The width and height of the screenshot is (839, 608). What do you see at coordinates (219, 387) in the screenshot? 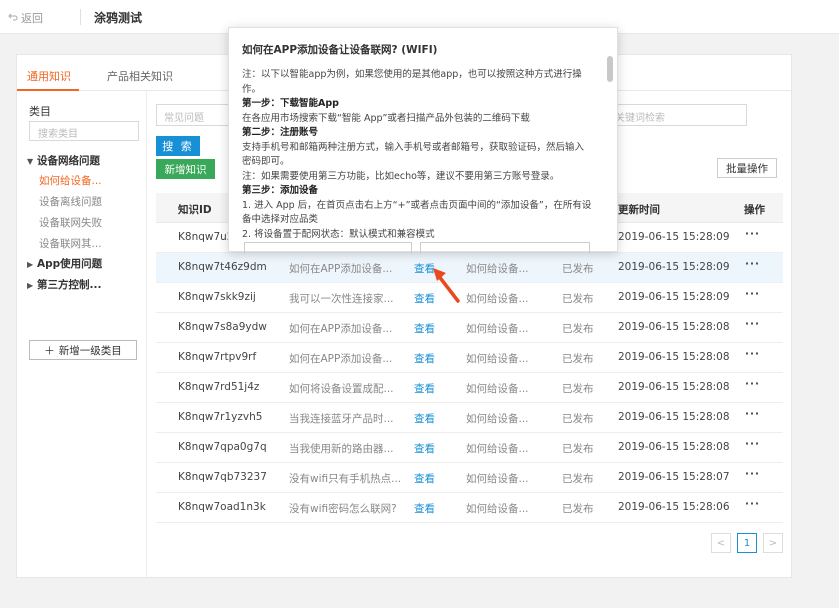
I see `knowledge-id: K8nqw7rd51j4z` at bounding box center [219, 387].